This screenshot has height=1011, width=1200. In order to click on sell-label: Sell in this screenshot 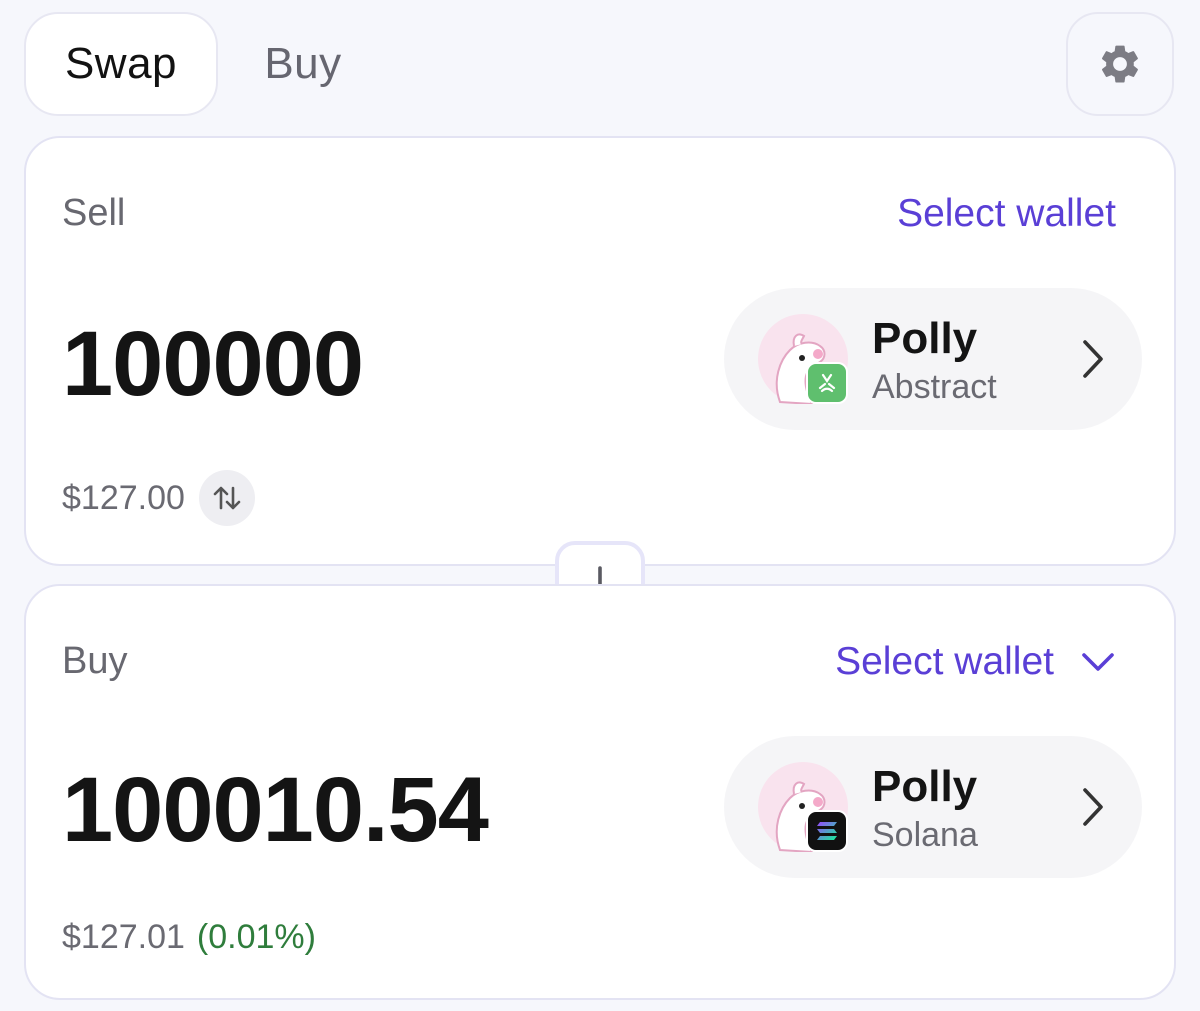, I will do `click(94, 213)`.